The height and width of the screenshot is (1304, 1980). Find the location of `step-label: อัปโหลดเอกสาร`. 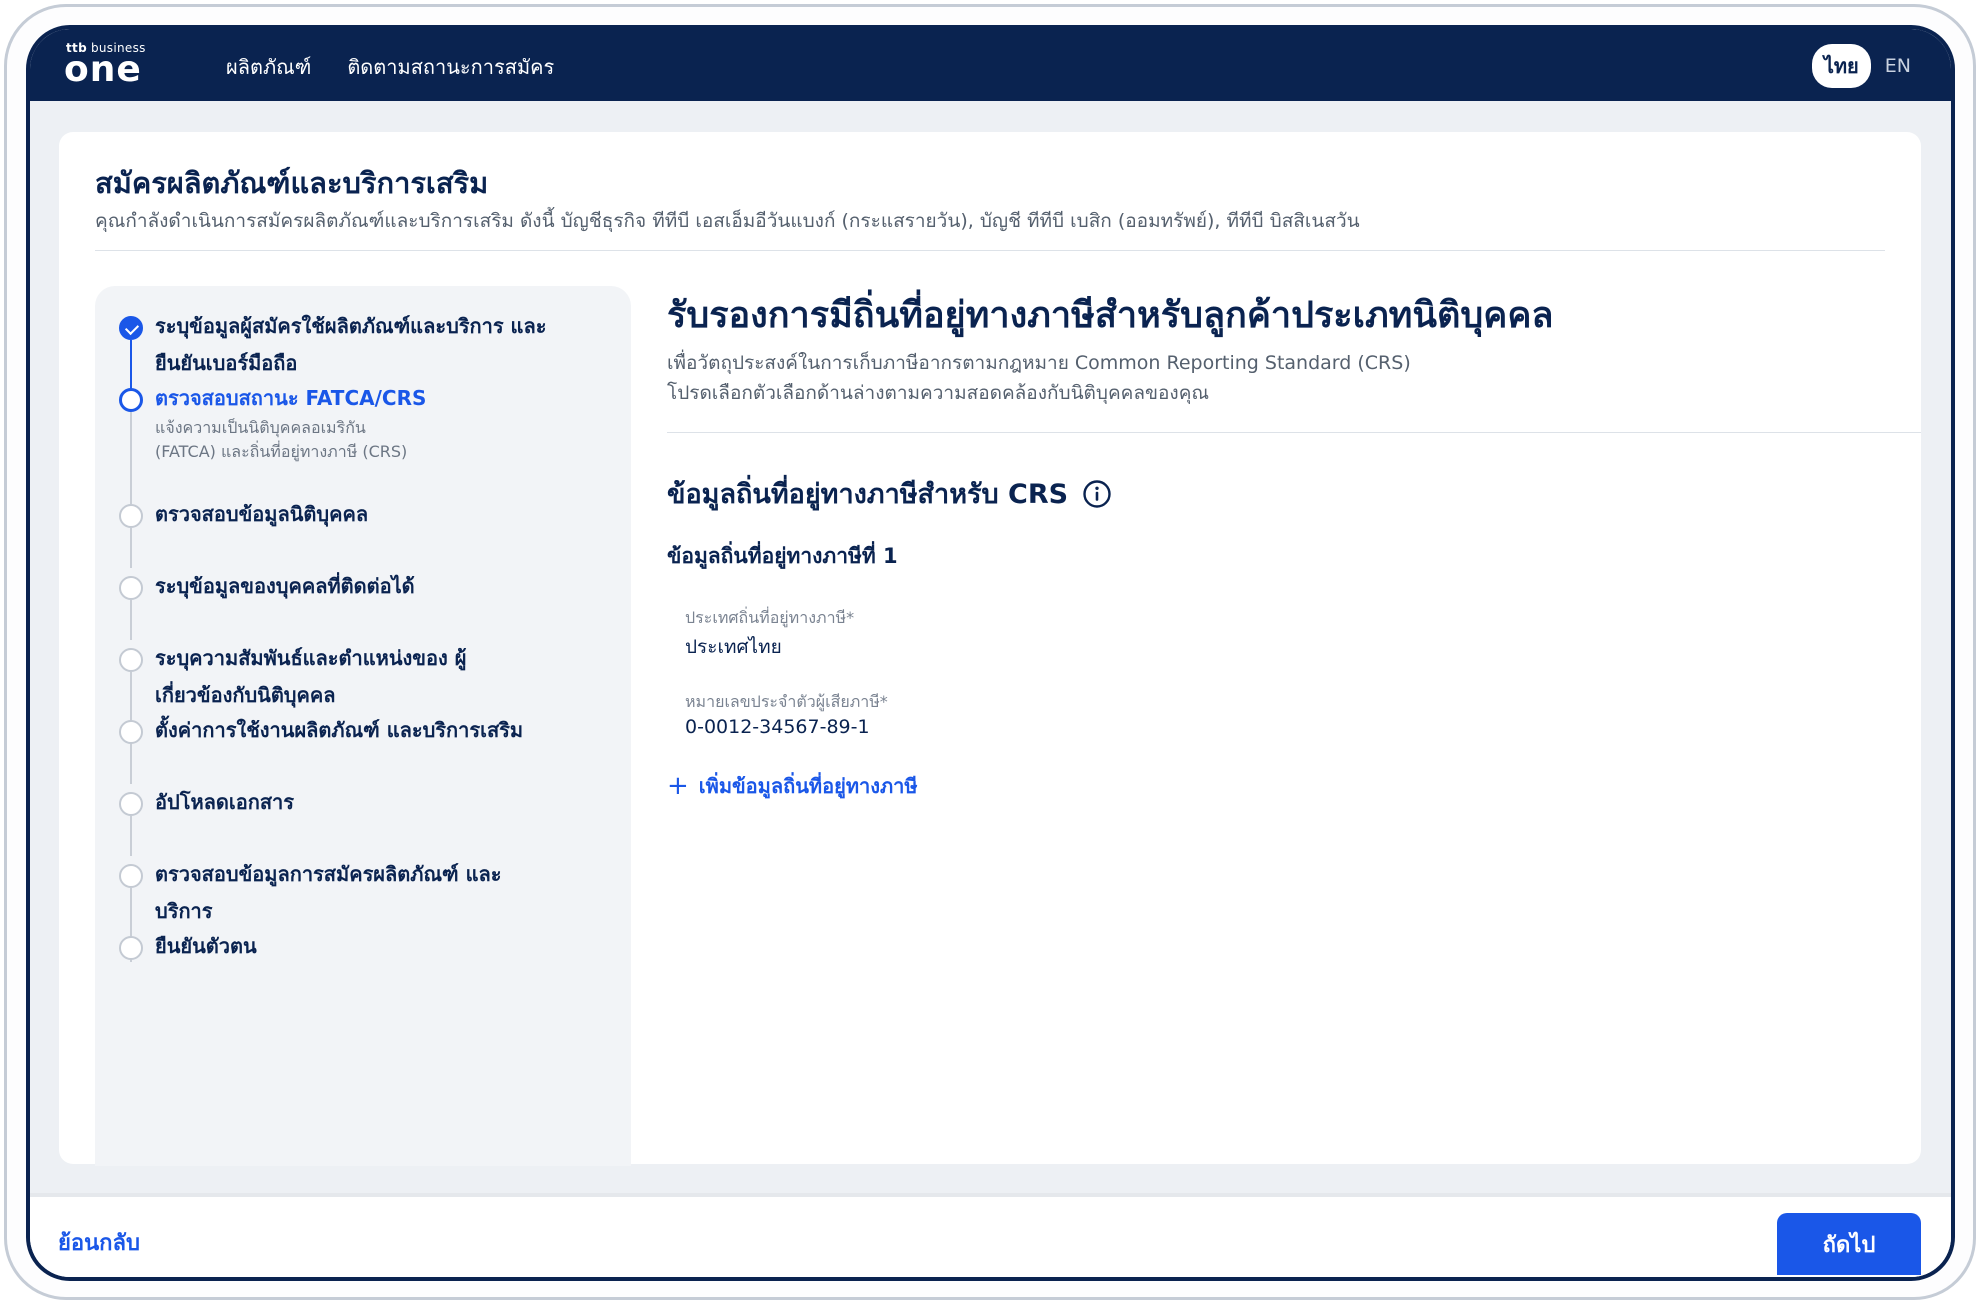

step-label: อัปโหลดเอกสาร is located at coordinates (225, 802).